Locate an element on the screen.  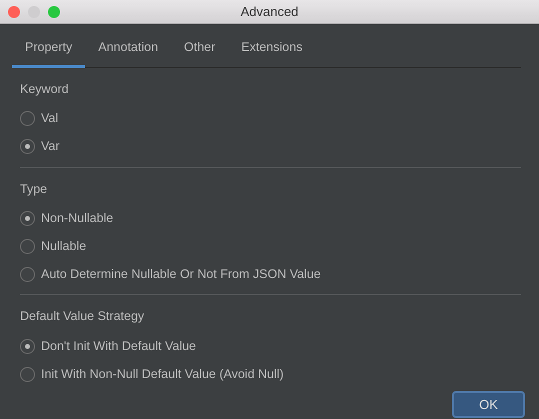
radio-option: Init With Non-Null Default Value (Avoid Null) is located at coordinates (152, 372).